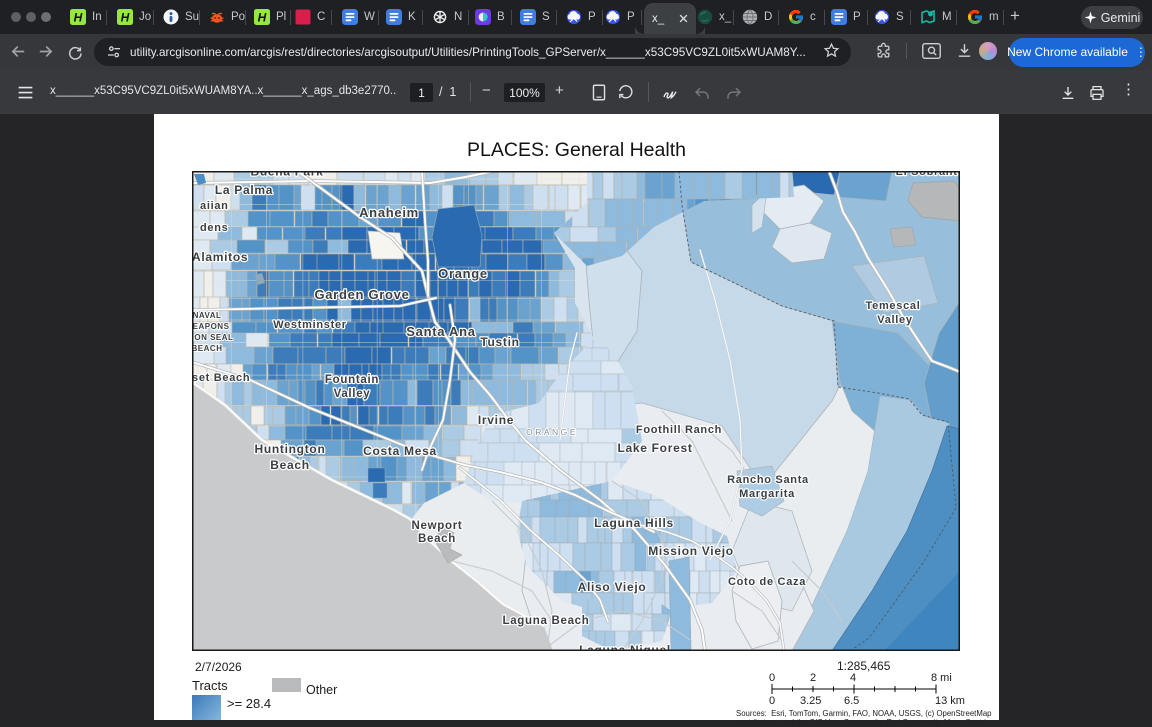 This screenshot has height=727, width=1152. I want to click on svg-text: Temescal, so click(893, 306).